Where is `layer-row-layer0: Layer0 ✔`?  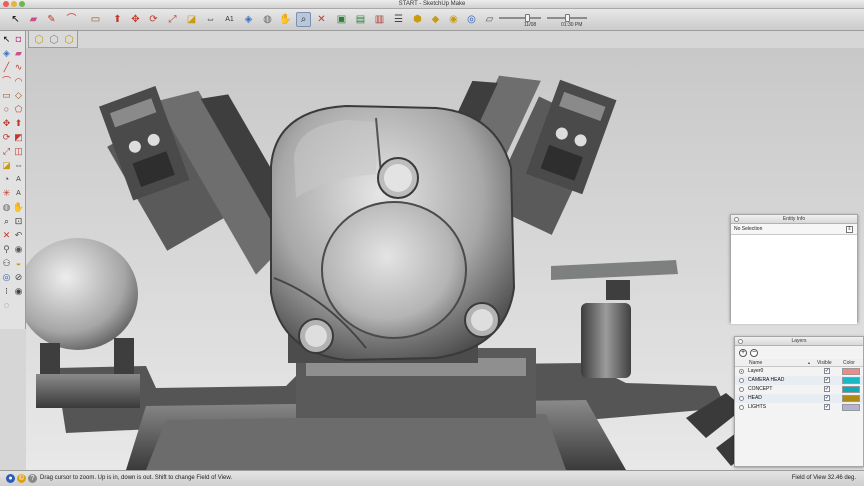
layer-row-layer0: Layer0 ✔ is located at coordinates (799, 371).